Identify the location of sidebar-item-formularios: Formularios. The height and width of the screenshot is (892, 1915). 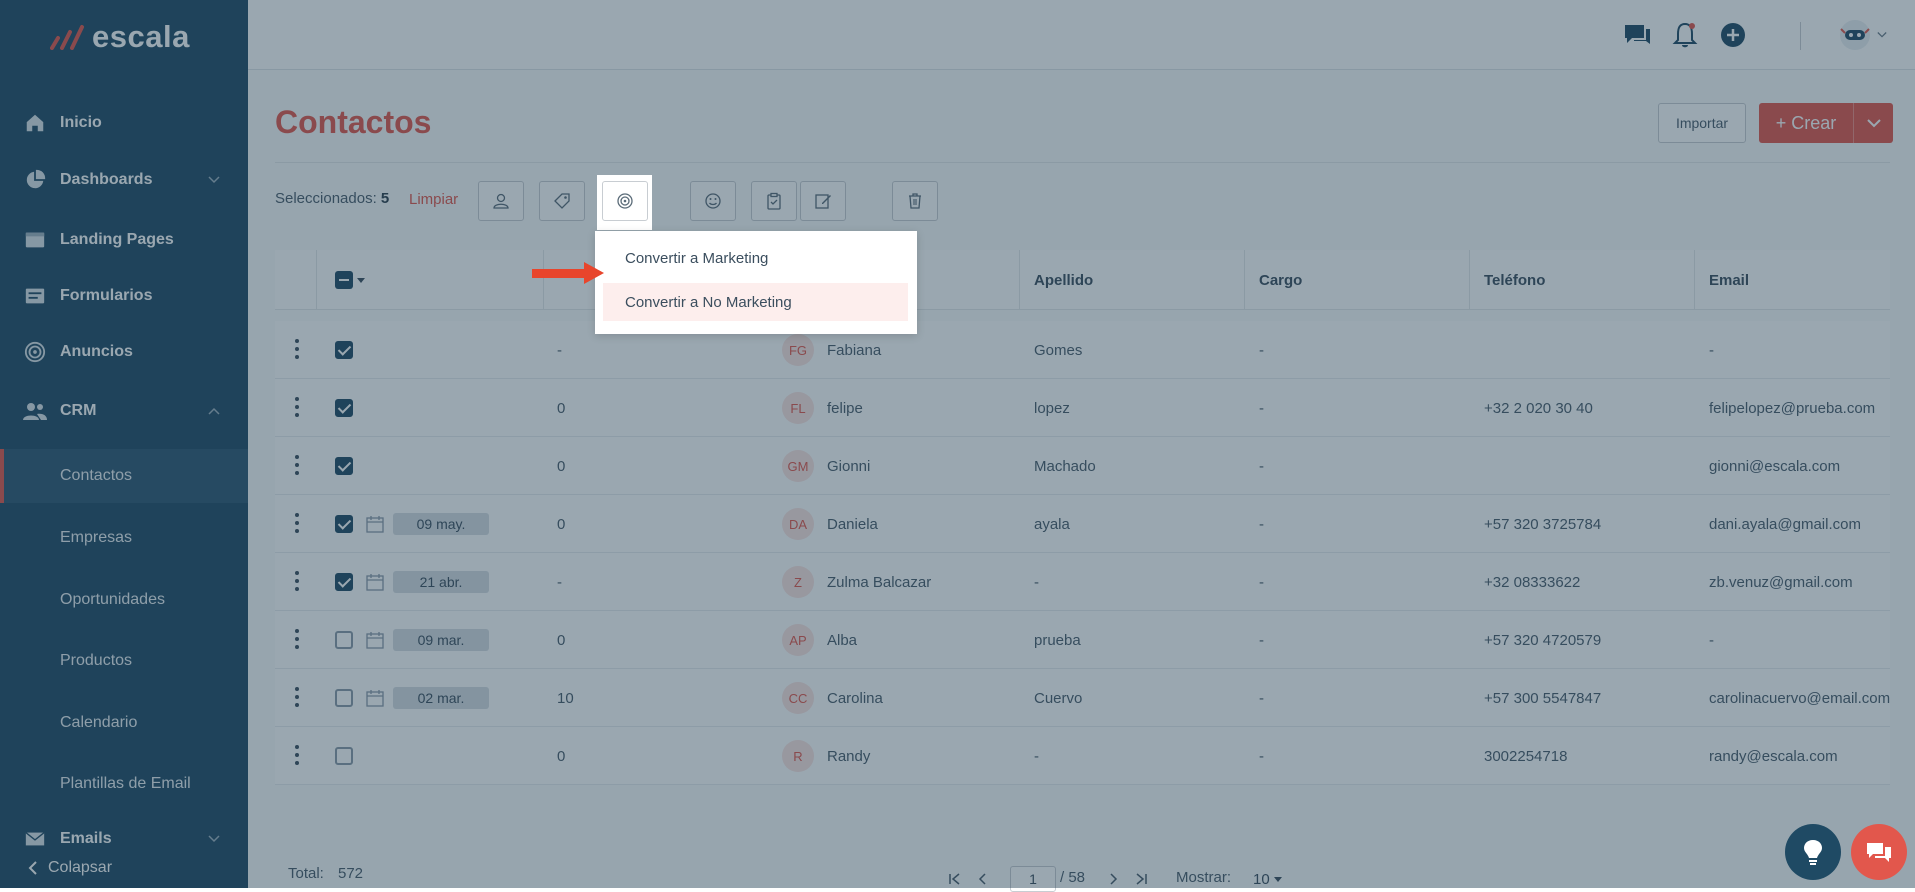
(124, 296).